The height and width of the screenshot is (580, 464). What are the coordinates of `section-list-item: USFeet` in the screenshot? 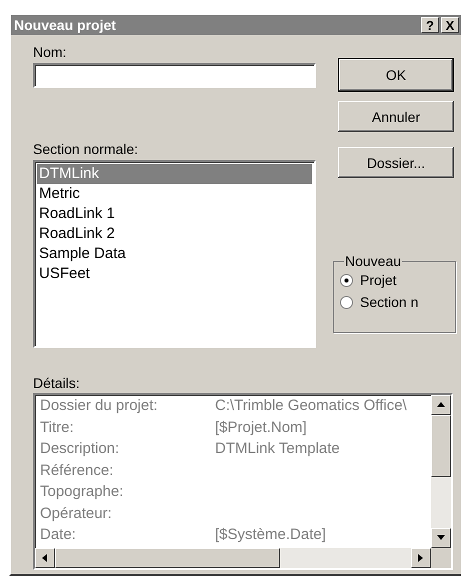 It's located at (174, 274).